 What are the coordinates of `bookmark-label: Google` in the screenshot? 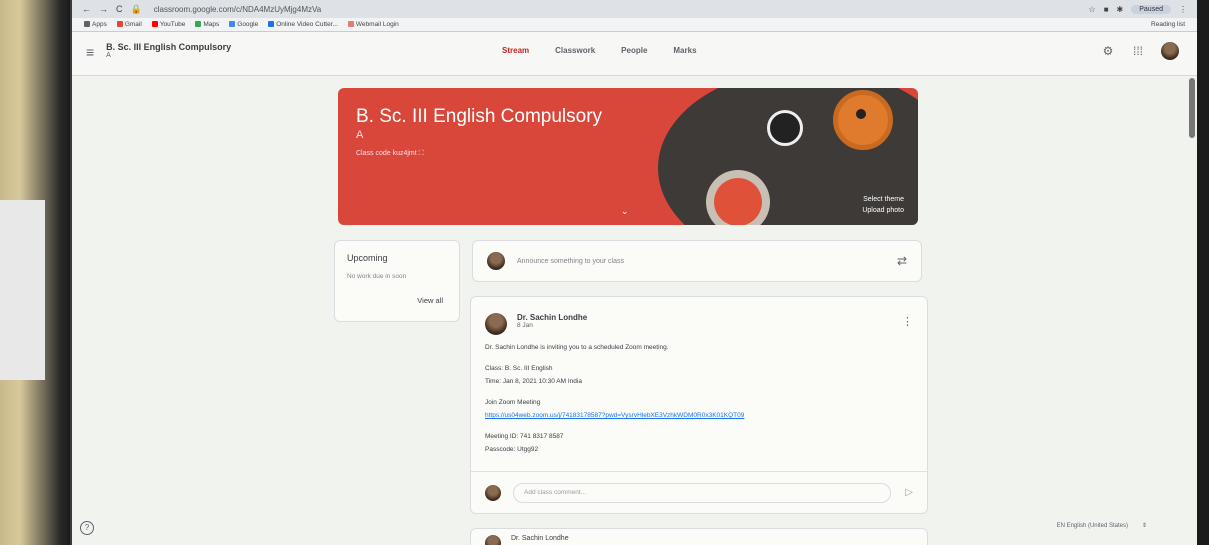 It's located at (248, 24).